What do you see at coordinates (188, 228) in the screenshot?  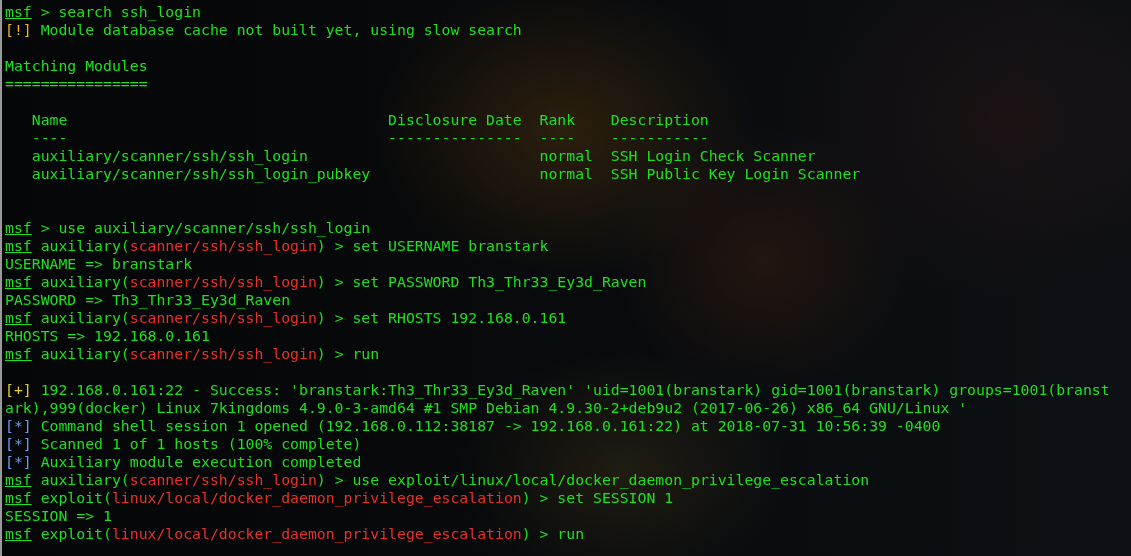 I see `terminal-line: msf > use auxiliary/scanner/ssh/ssh_login` at bounding box center [188, 228].